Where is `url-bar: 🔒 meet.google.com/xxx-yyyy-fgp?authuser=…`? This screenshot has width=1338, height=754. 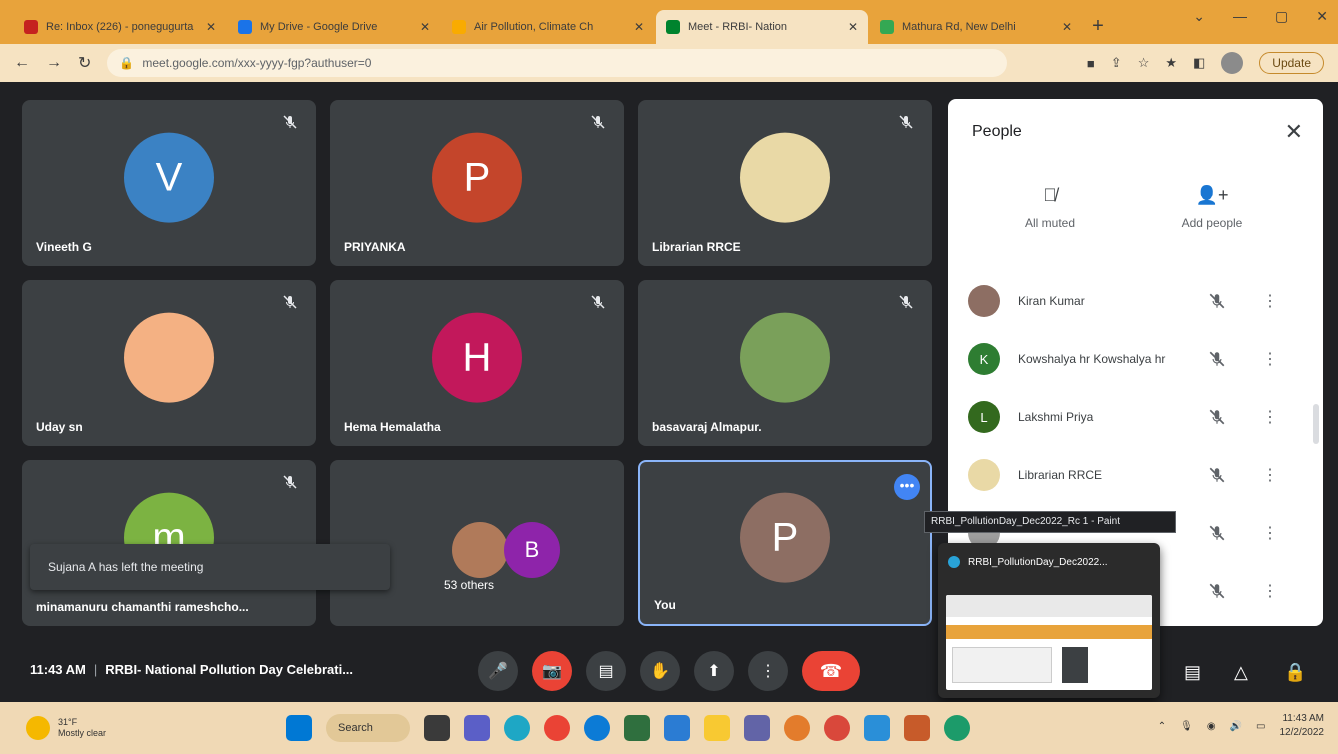
url-bar: 🔒 meet.google.com/xxx-yyyy-fgp?authuser=… is located at coordinates (557, 63).